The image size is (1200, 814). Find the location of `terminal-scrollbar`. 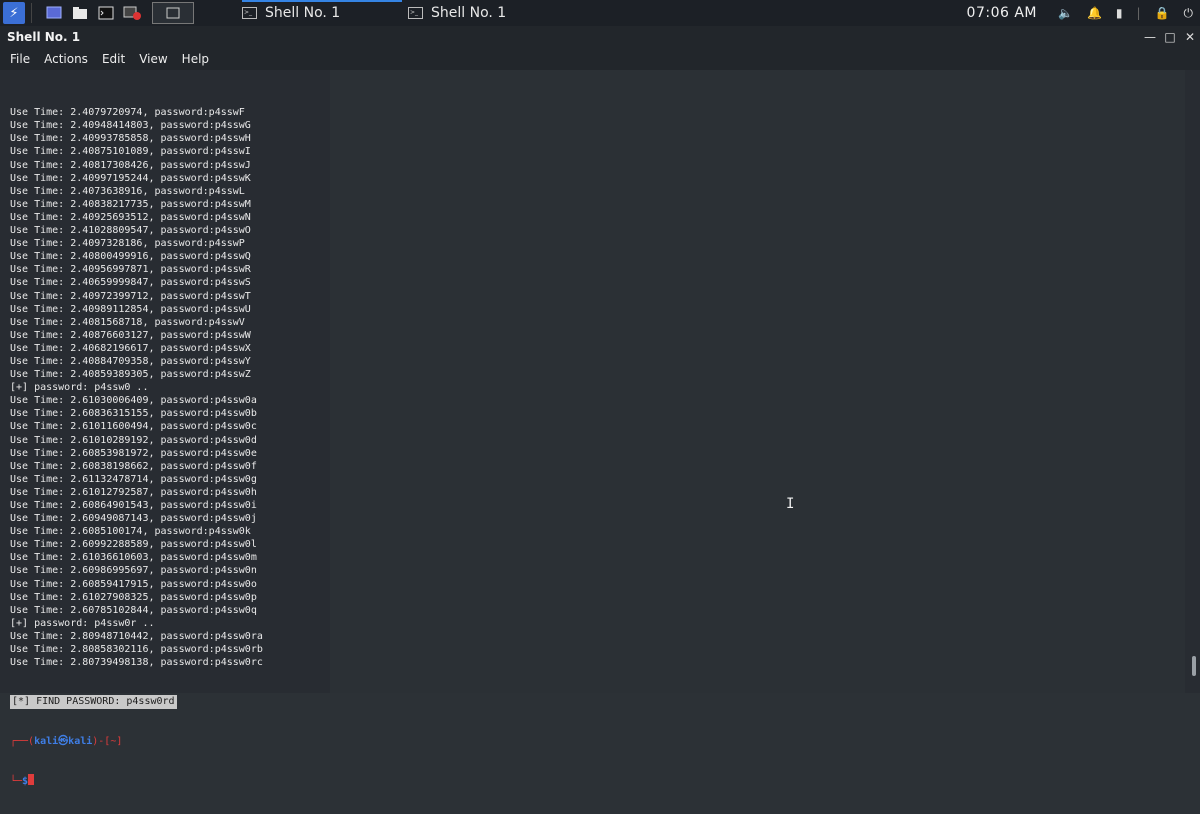

terminal-scrollbar is located at coordinates (1194, 666).